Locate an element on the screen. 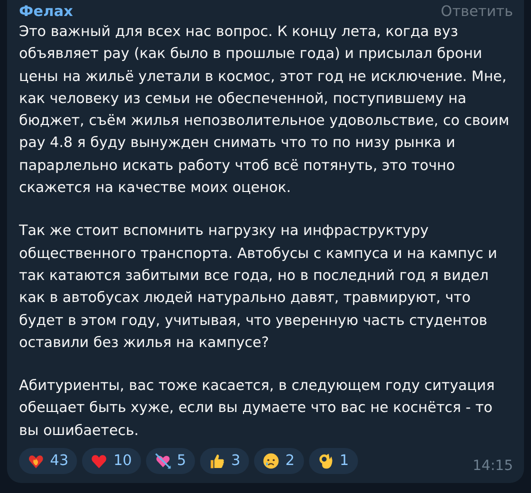  heart-icon is located at coordinates (99, 461).